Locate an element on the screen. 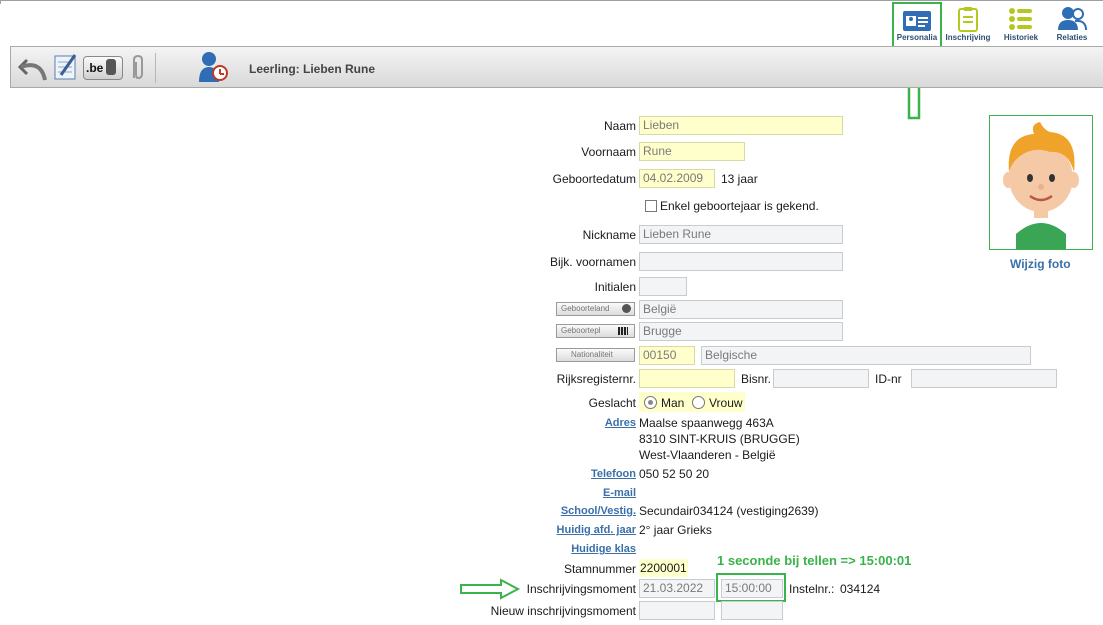  email-link: E-mail is located at coordinates (568, 493).